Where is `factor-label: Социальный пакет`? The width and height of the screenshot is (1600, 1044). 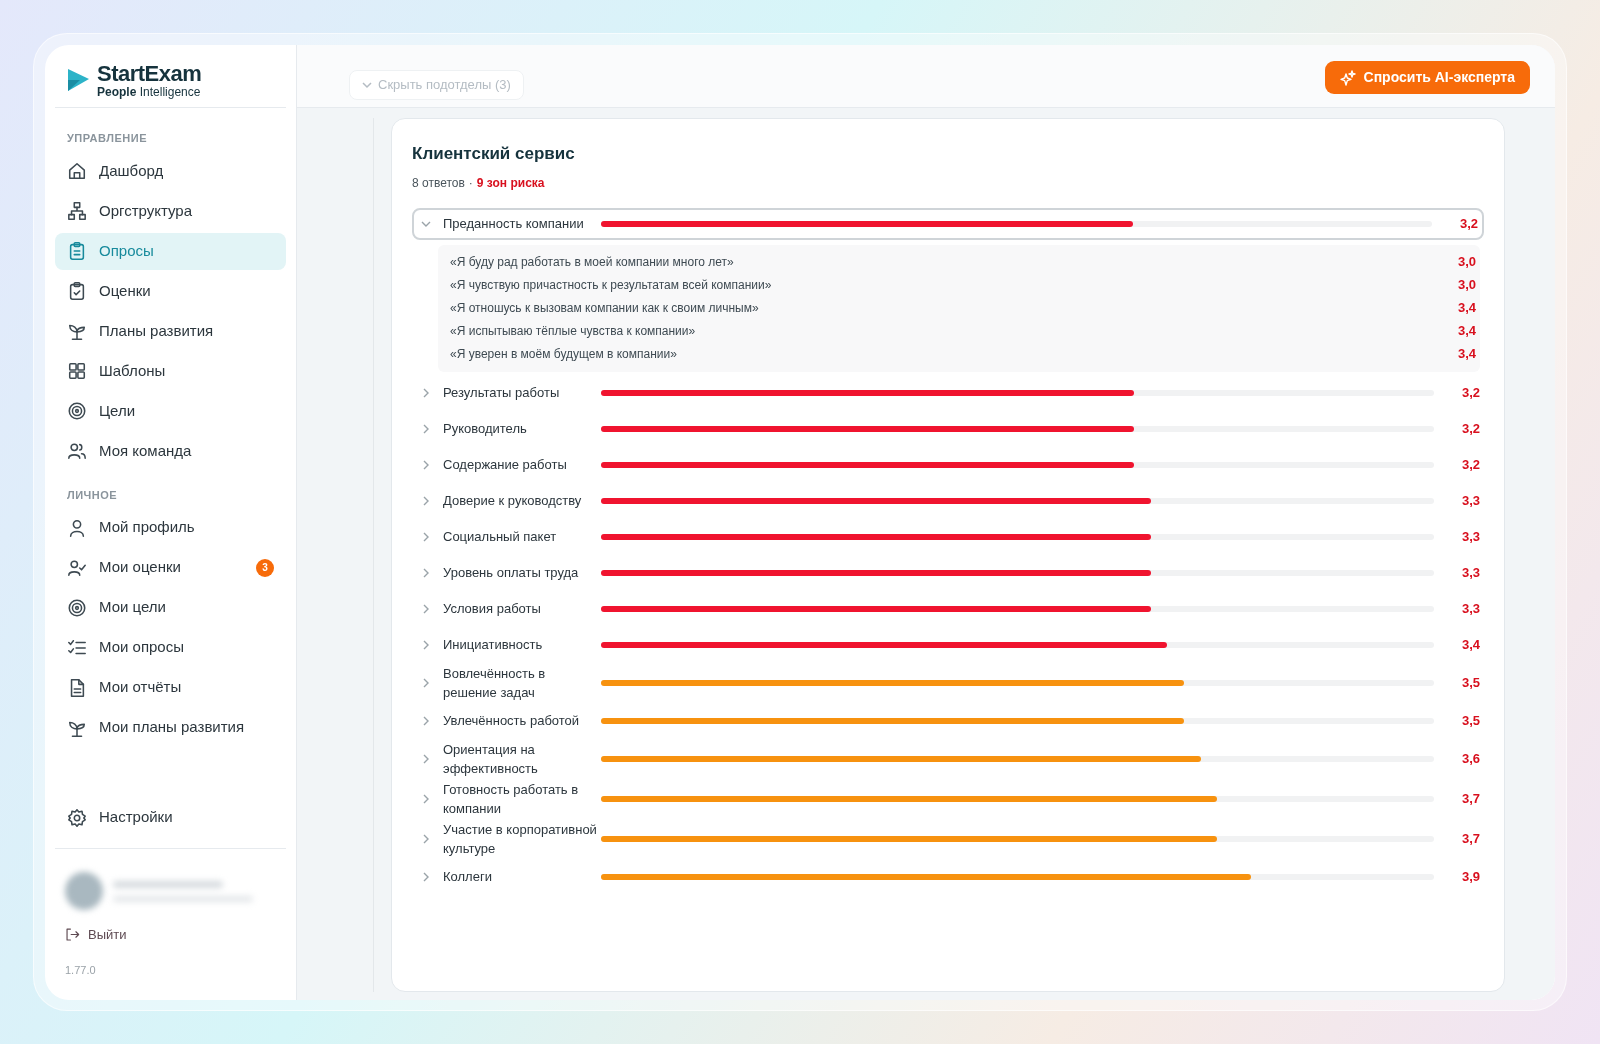 factor-label: Социальный пакет is located at coordinates (500, 537).